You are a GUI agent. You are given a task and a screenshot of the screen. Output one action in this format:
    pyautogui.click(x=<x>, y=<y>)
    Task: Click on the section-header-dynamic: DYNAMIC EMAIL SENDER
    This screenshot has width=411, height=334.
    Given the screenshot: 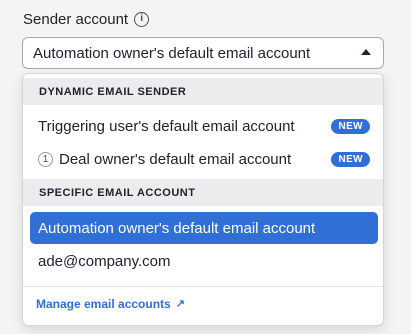 What is the action you would take?
    pyautogui.click(x=203, y=91)
    